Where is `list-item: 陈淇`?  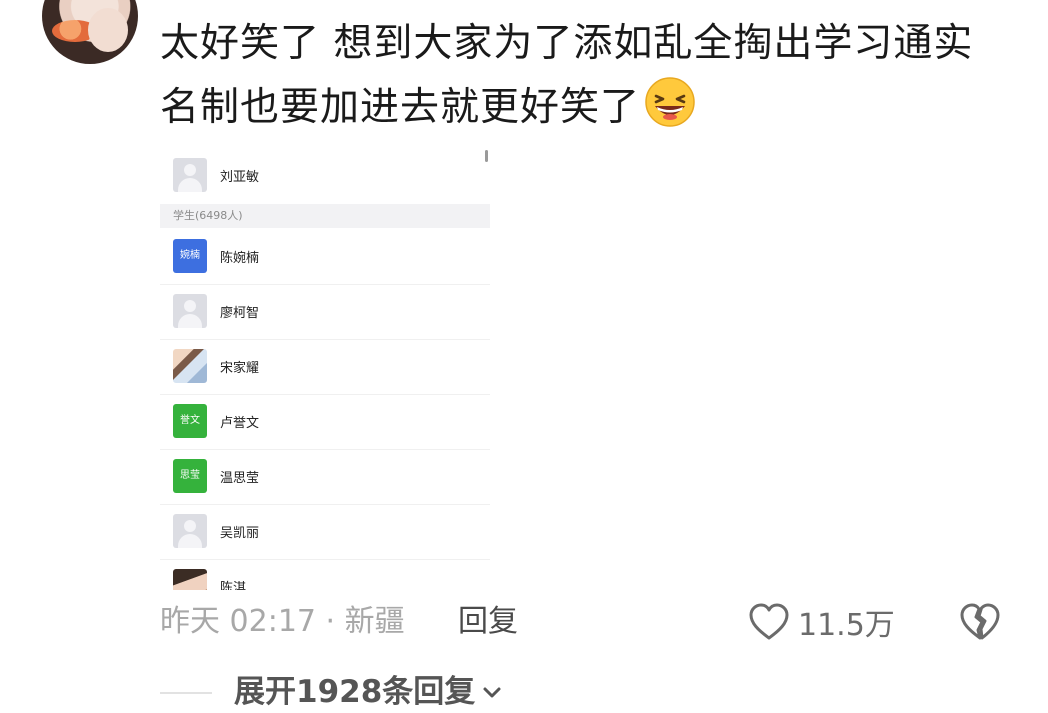
list-item: 陈淇 is located at coordinates (325, 574).